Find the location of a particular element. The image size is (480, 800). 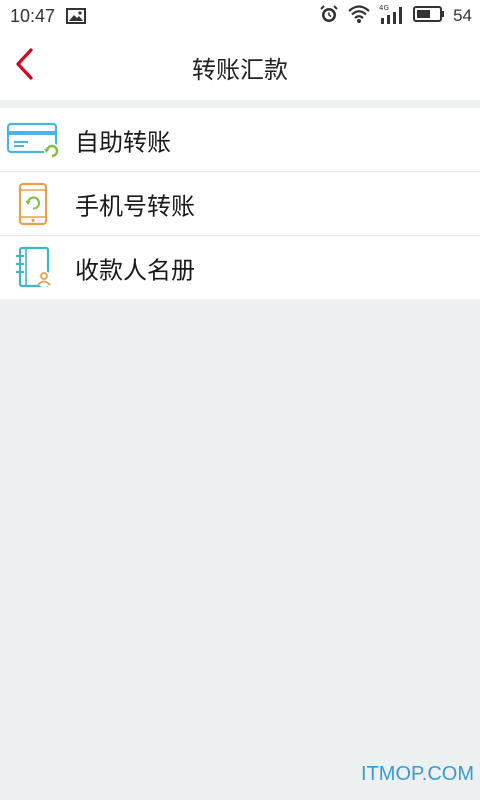

alarm-icon is located at coordinates (329, 16).